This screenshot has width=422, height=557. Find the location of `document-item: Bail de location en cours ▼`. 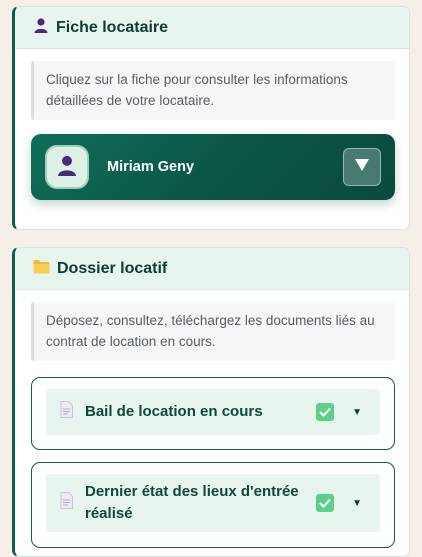

document-item: Bail de location en cours ▼ is located at coordinates (213, 413).